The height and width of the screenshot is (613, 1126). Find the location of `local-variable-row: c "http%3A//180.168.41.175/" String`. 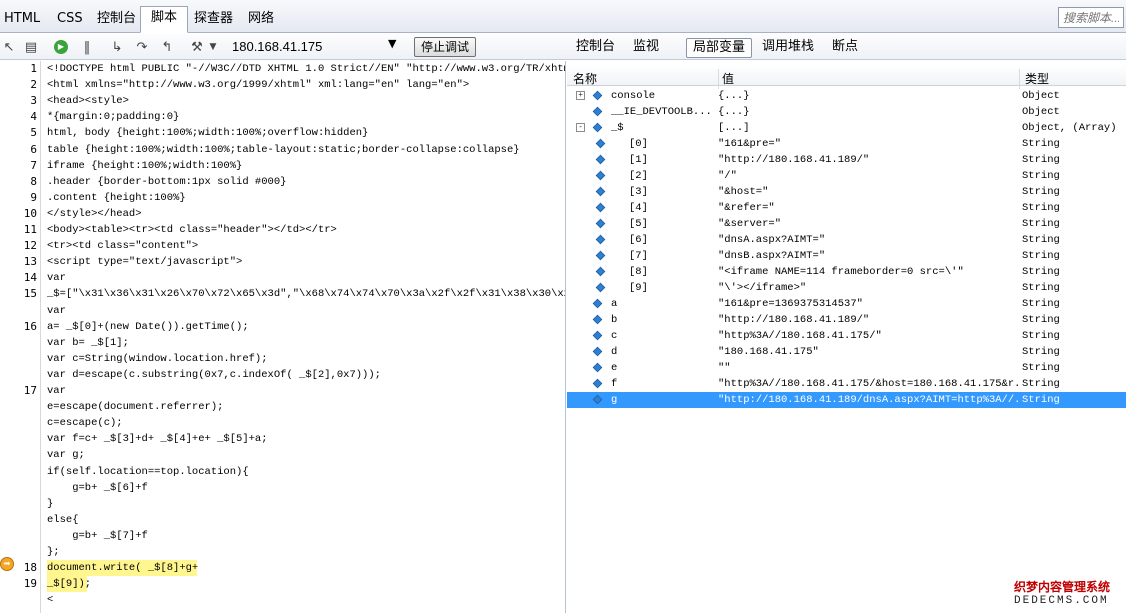

local-variable-row: c "http%3A//180.168.41.175/" String is located at coordinates (846, 336).